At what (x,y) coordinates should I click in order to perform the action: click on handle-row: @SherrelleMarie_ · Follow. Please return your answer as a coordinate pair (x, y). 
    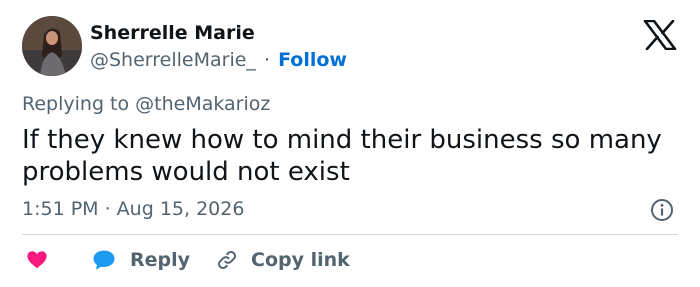
    Looking at the image, I should click on (218, 60).